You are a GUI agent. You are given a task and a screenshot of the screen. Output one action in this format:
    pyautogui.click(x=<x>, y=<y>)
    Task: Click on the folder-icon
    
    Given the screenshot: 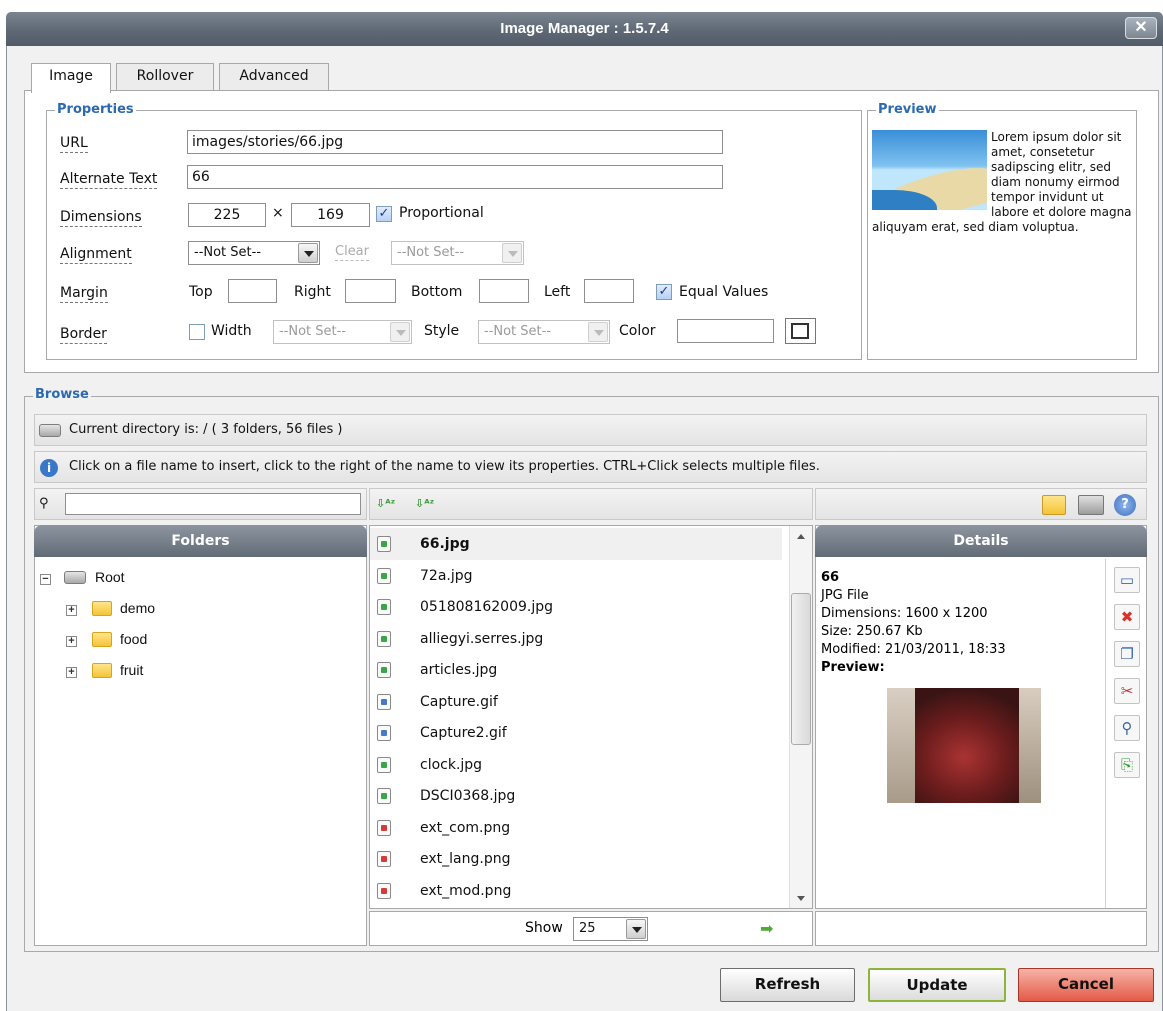 What is the action you would take?
    pyautogui.click(x=102, y=670)
    